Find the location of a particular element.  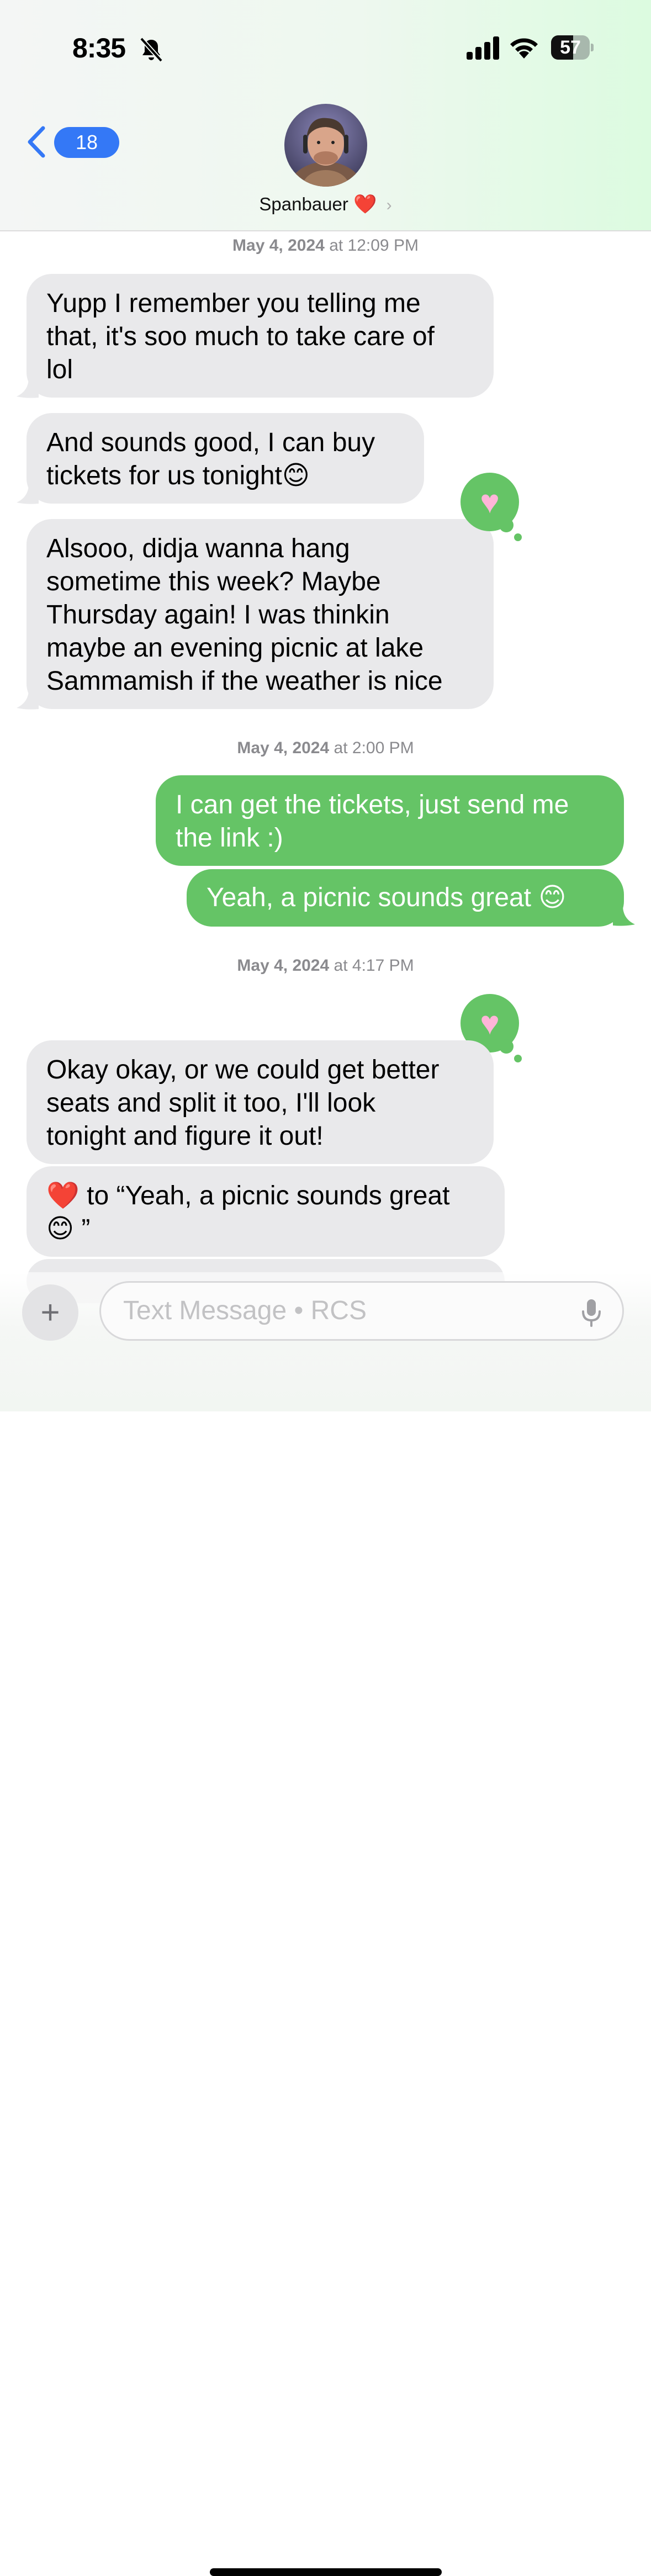

status-time: 8:35 is located at coordinates (99, 48).